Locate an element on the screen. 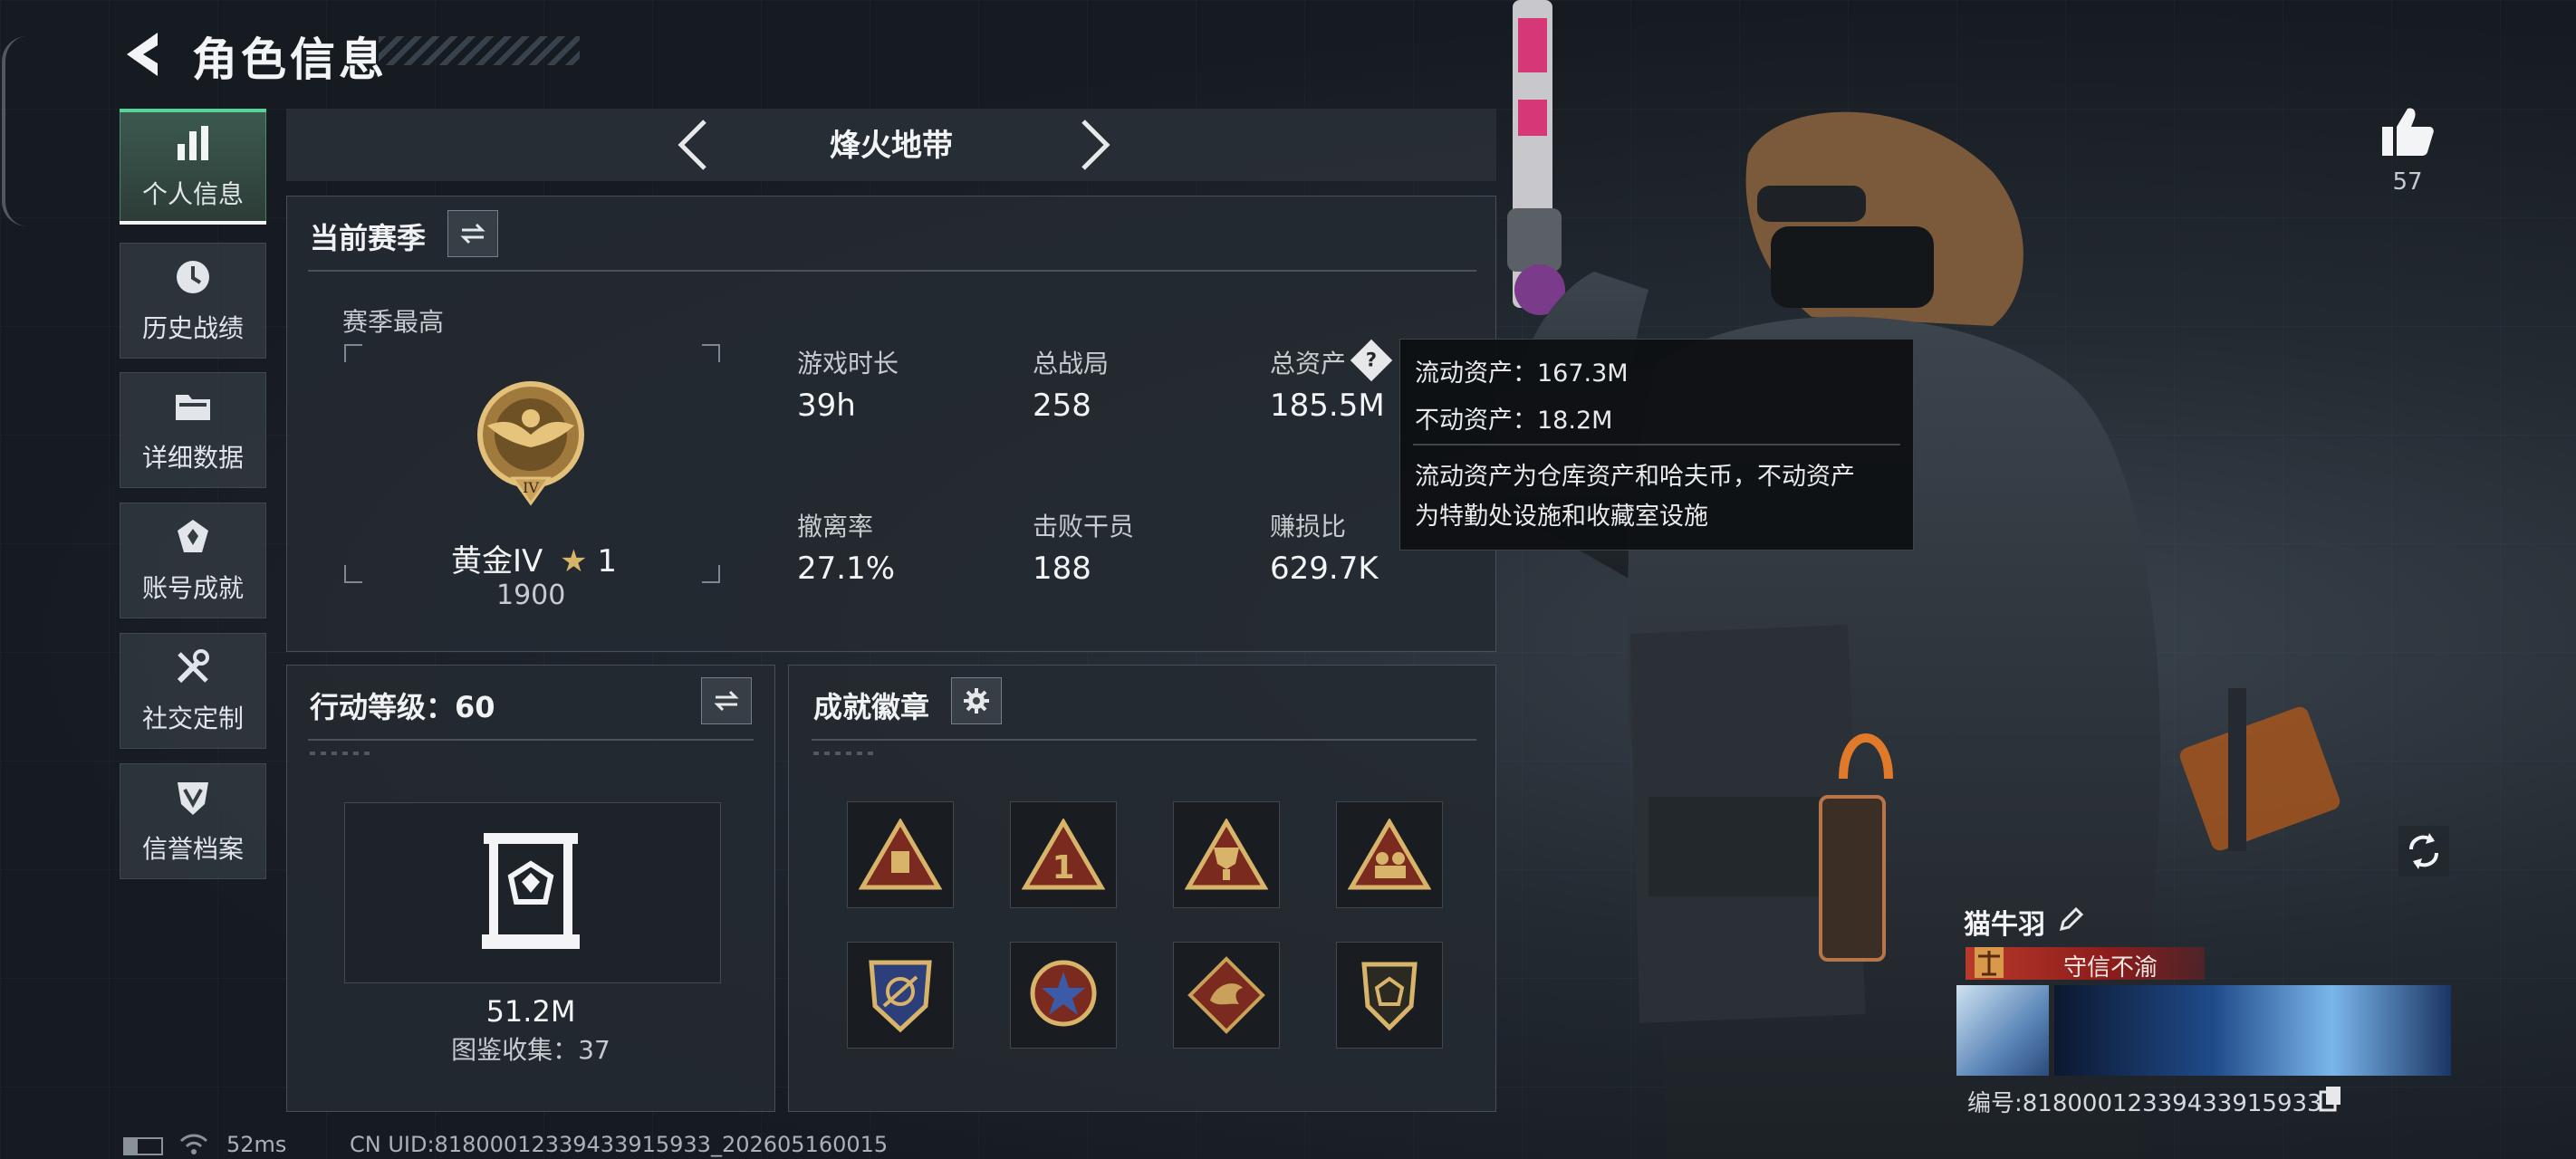  mode-name: 烽火地带 is located at coordinates (891, 146).